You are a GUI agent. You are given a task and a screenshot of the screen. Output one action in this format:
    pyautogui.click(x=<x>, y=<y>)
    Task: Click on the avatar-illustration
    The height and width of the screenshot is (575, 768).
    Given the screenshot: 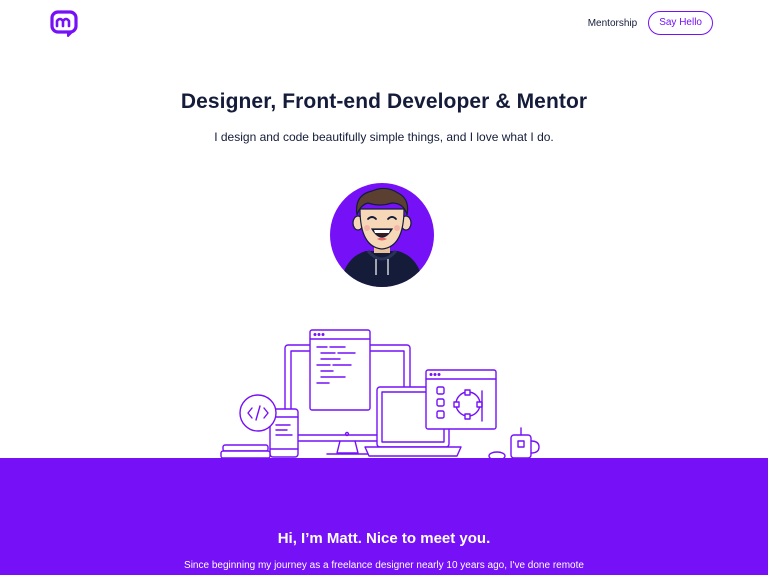 What is the action you would take?
    pyautogui.click(x=382, y=235)
    